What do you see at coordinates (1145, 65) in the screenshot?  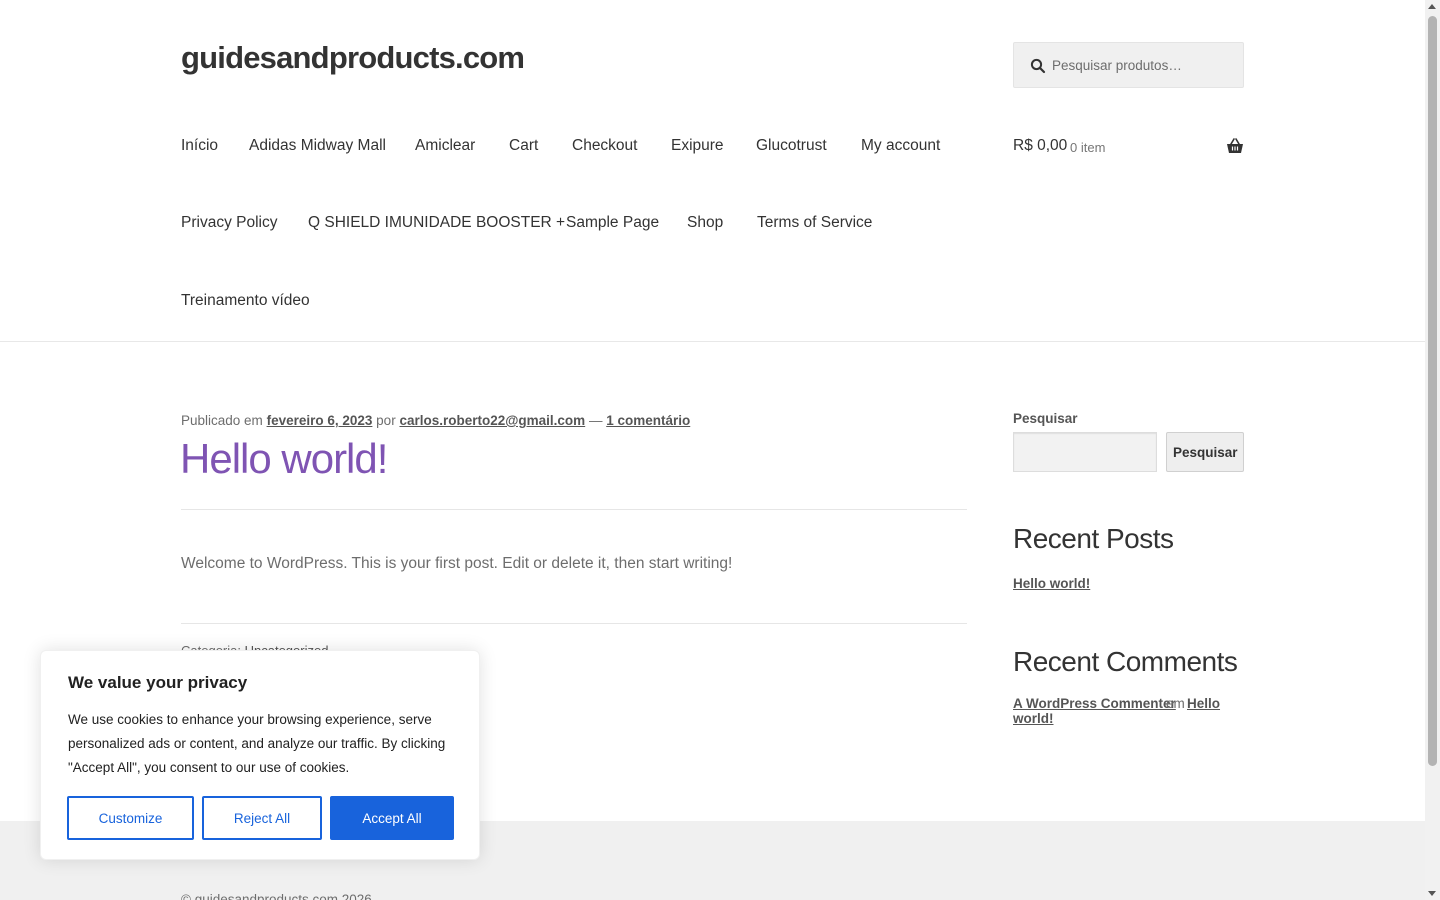 I see `product-search-input` at bounding box center [1145, 65].